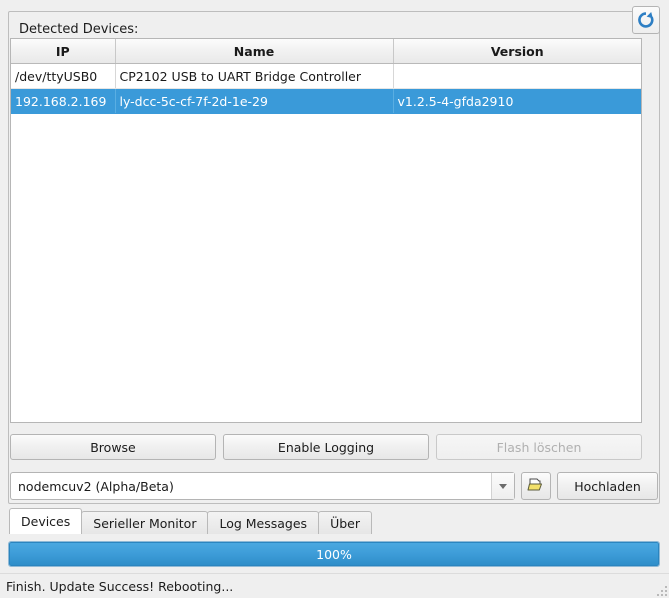  What do you see at coordinates (254, 76) in the screenshot?
I see `cell-name: CP2102 USB to UART Bridge Controller` at bounding box center [254, 76].